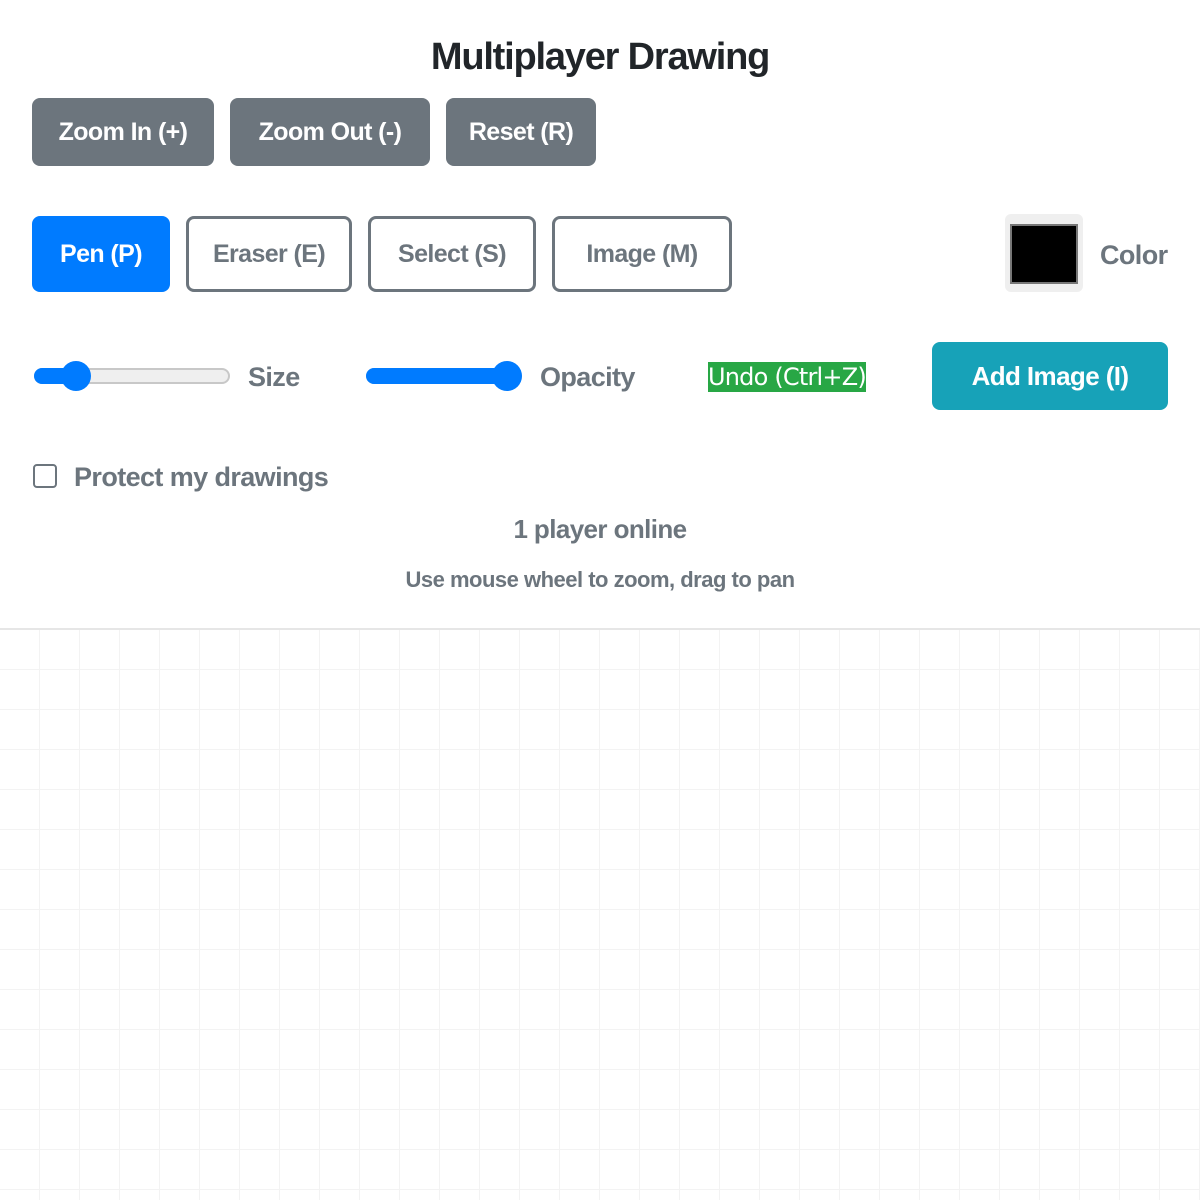 This screenshot has height=1200, width=1200. What do you see at coordinates (45, 476) in the screenshot?
I see `protect-checkbox` at bounding box center [45, 476].